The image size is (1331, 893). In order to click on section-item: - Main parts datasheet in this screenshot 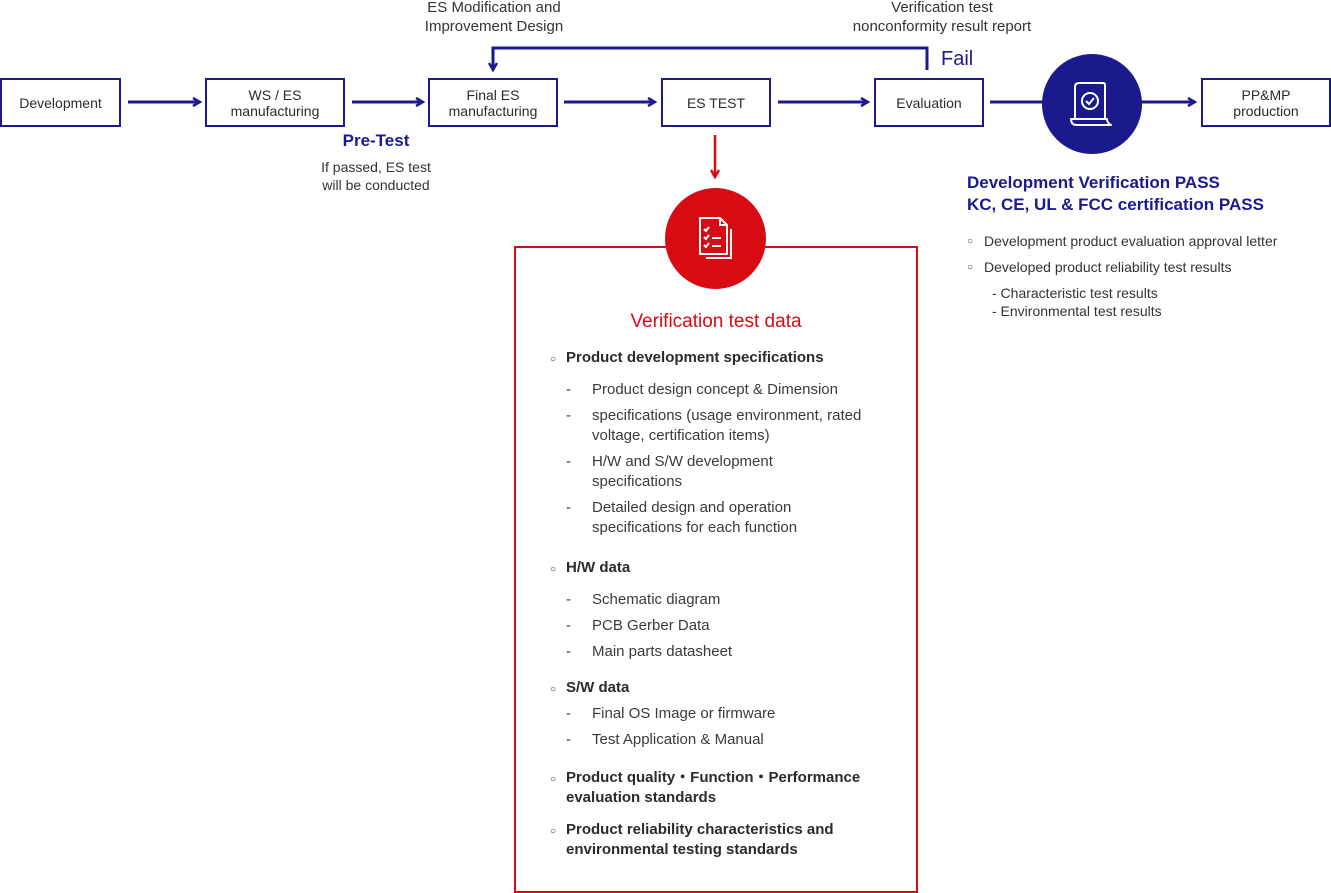, I will do `click(649, 651)`.